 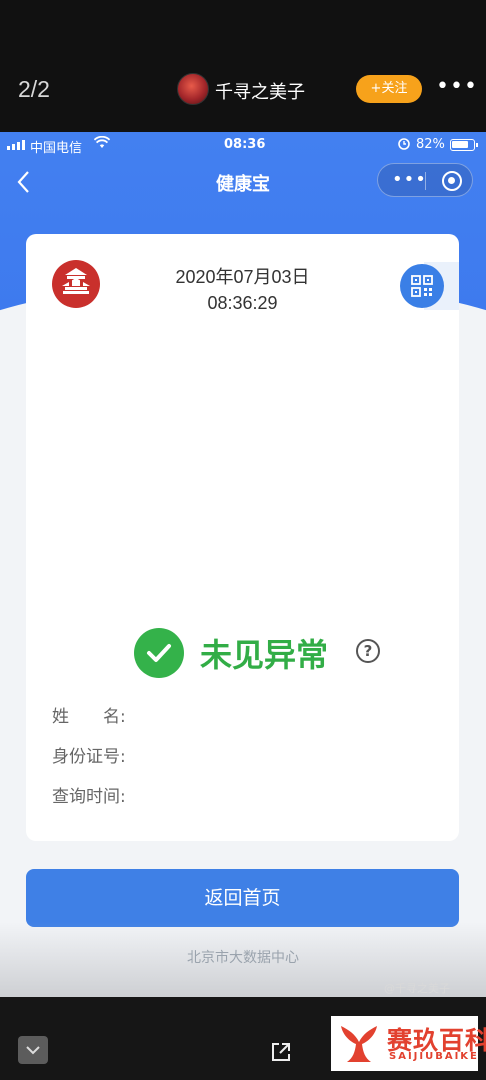 I want to click on id-number-label: 身份证号:, so click(x=89, y=757).